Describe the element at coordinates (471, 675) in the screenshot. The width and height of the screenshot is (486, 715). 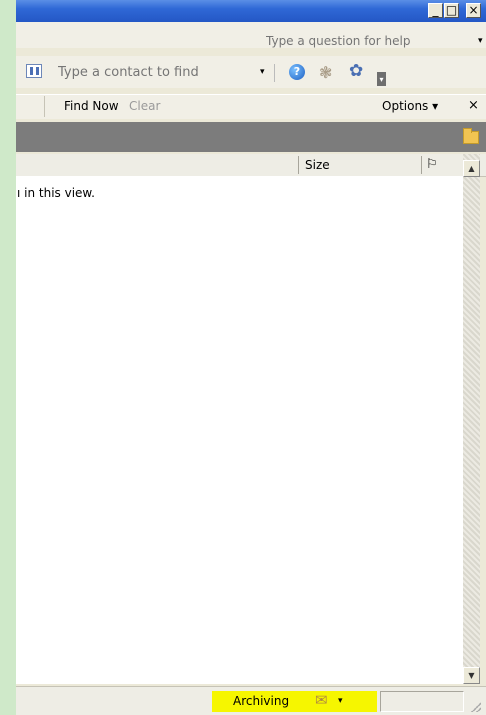
I see `scroll-down-icon: ▼` at that location.